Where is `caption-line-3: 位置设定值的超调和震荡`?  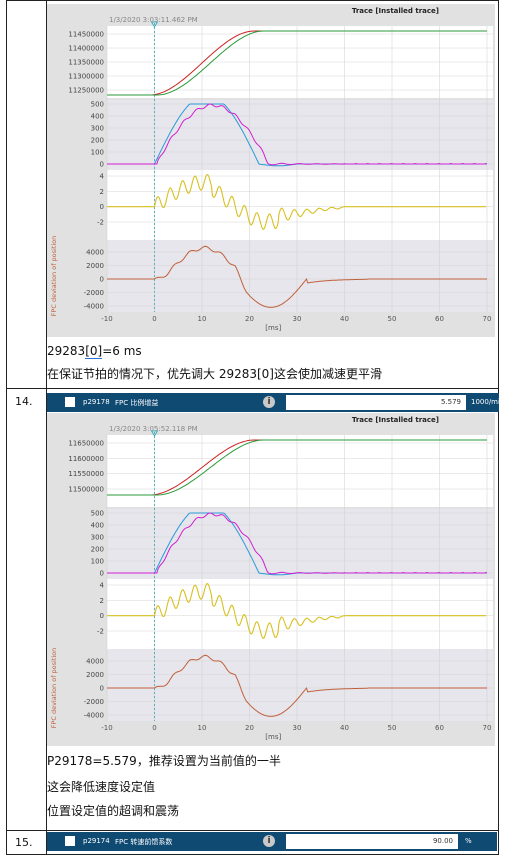
caption-line-3: 位置设定值的超调和震荡 is located at coordinates (113, 811).